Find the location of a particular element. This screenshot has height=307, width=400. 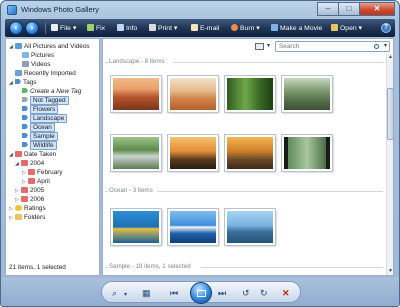

tree-item-recently-imported: Recently Imported is located at coordinates (45, 73).